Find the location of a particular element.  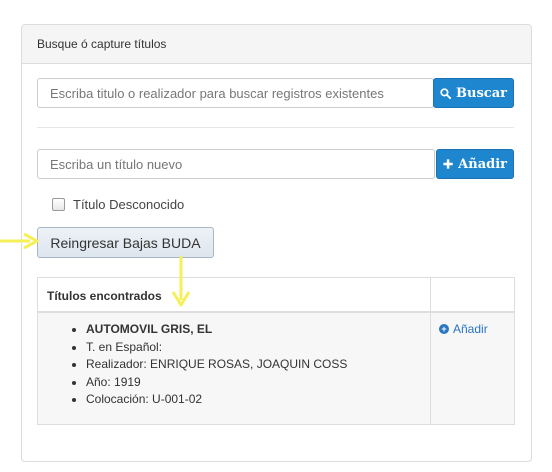

result-director: Realizador: ENRIQUE ROSAS, JOAQUIN COSS is located at coordinates (258, 365).